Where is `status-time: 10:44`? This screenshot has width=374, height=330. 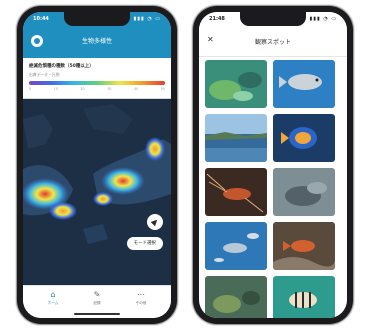 status-time: 10:44 is located at coordinates (41, 19).